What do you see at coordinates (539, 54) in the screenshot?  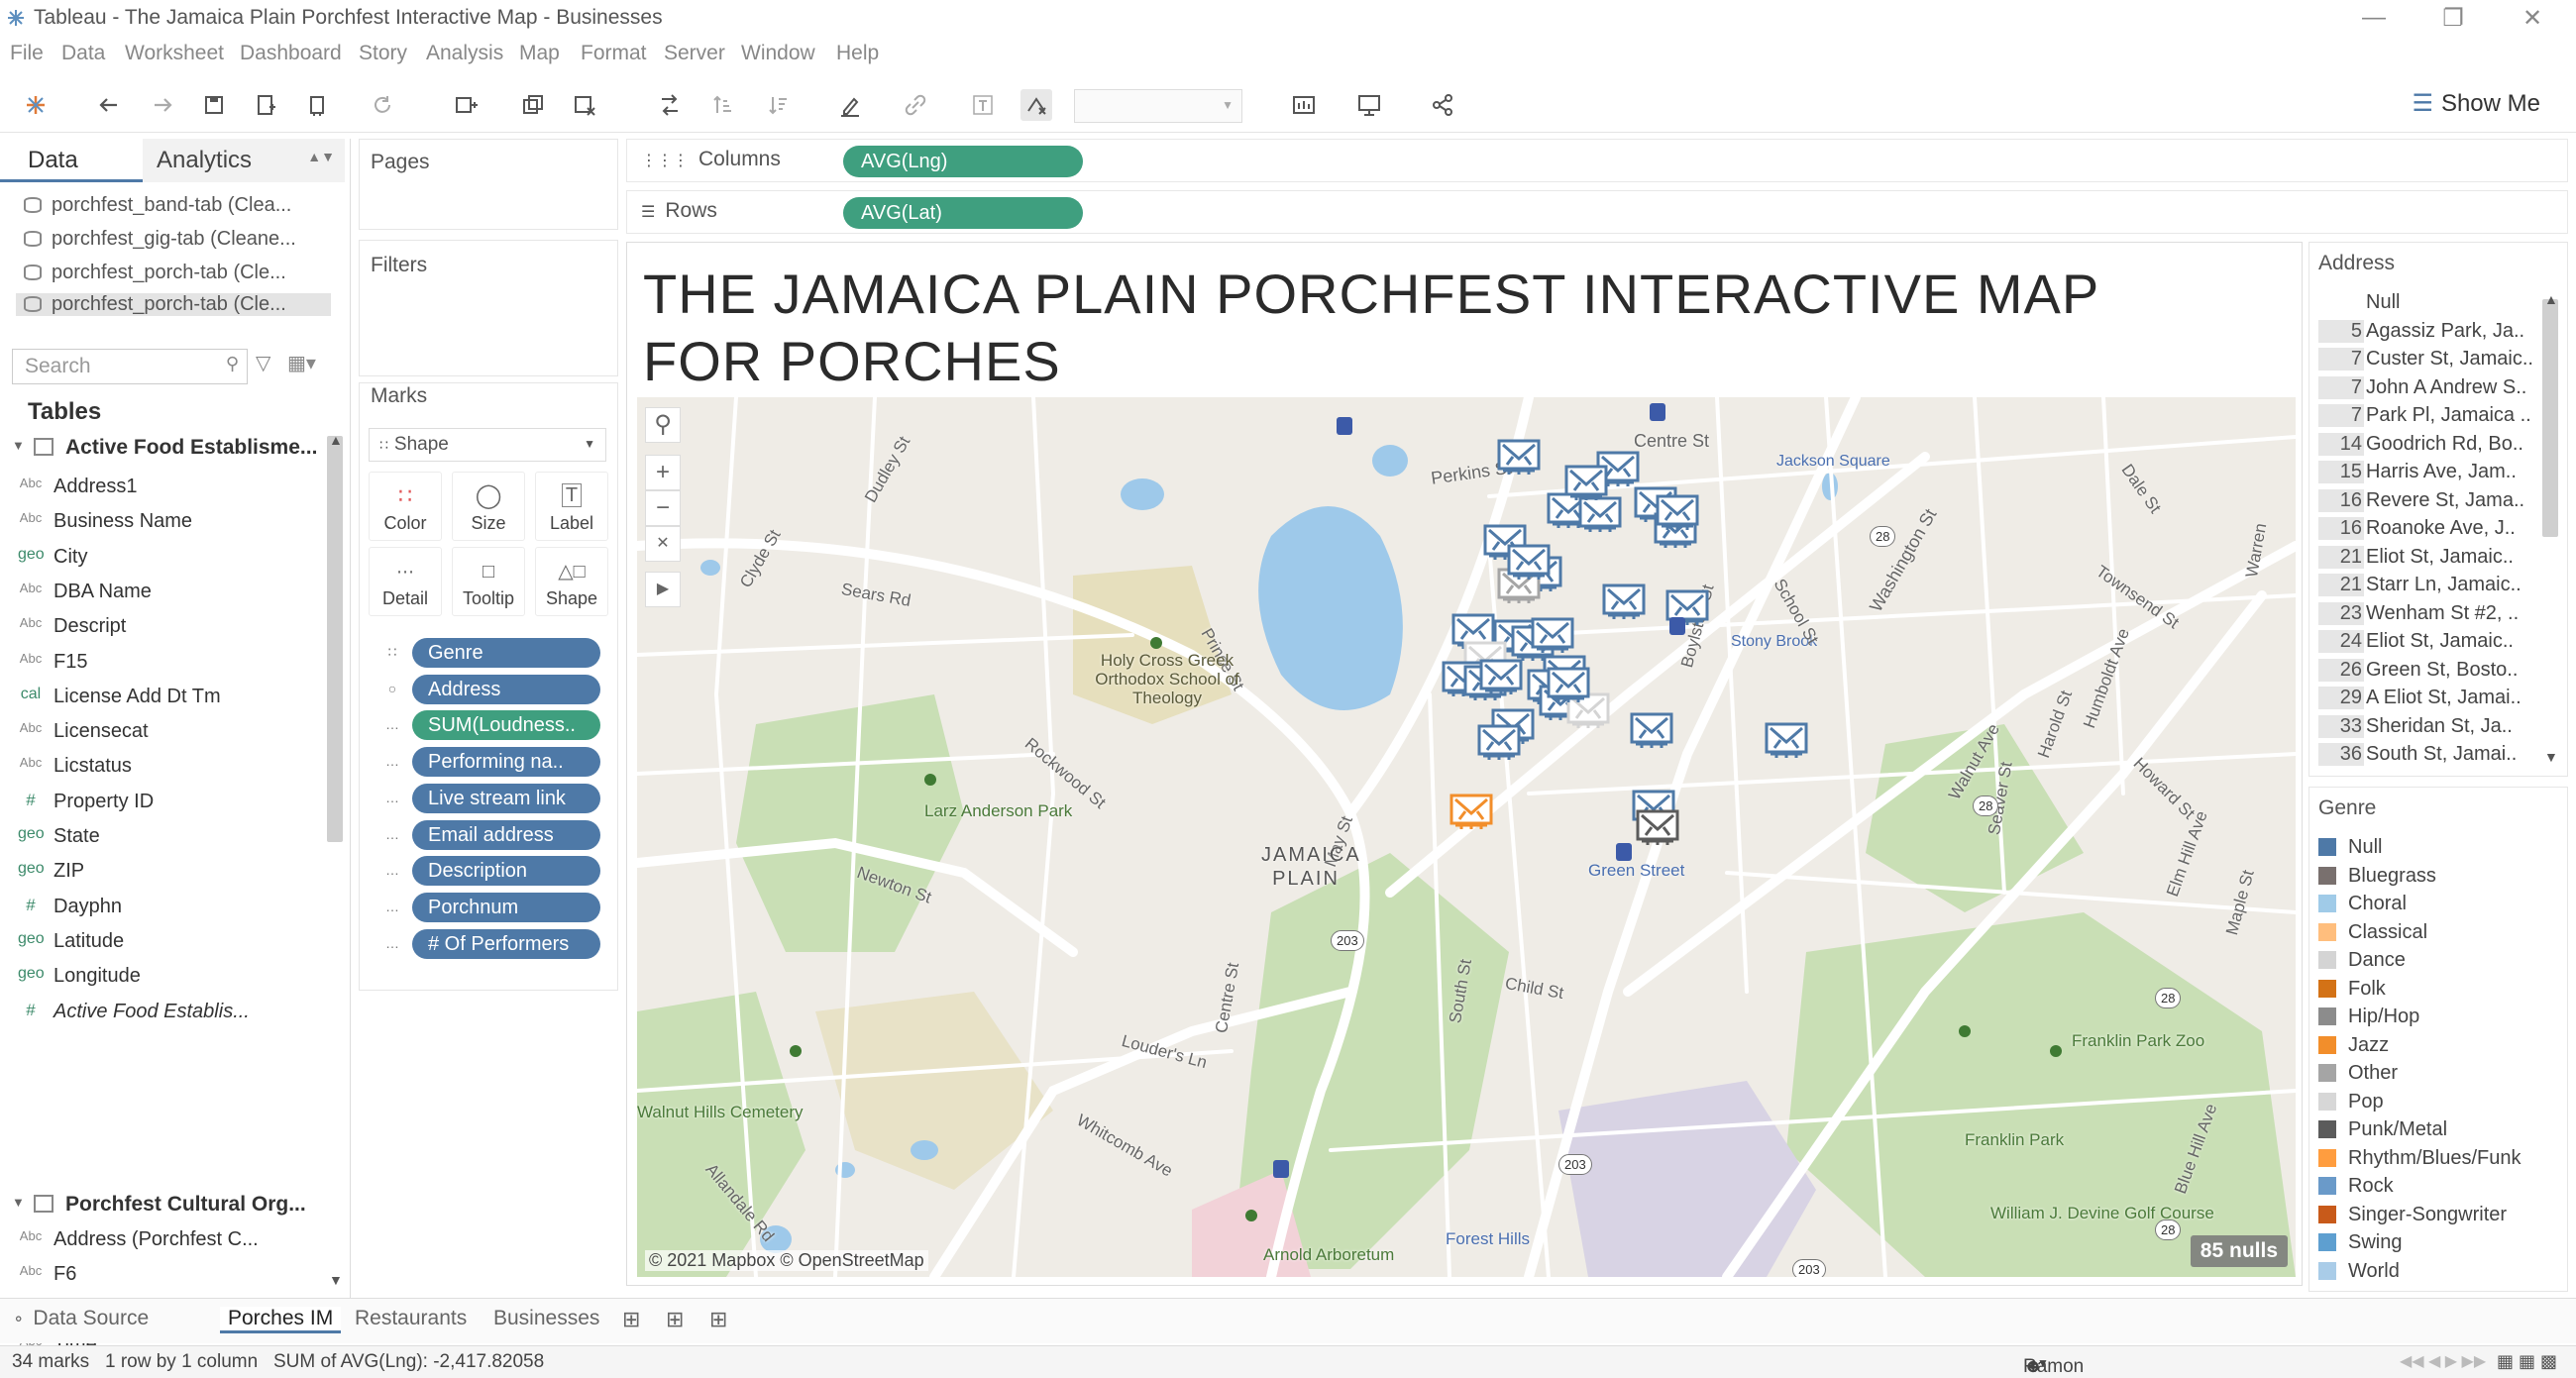 I see `menu-map: Map` at bounding box center [539, 54].